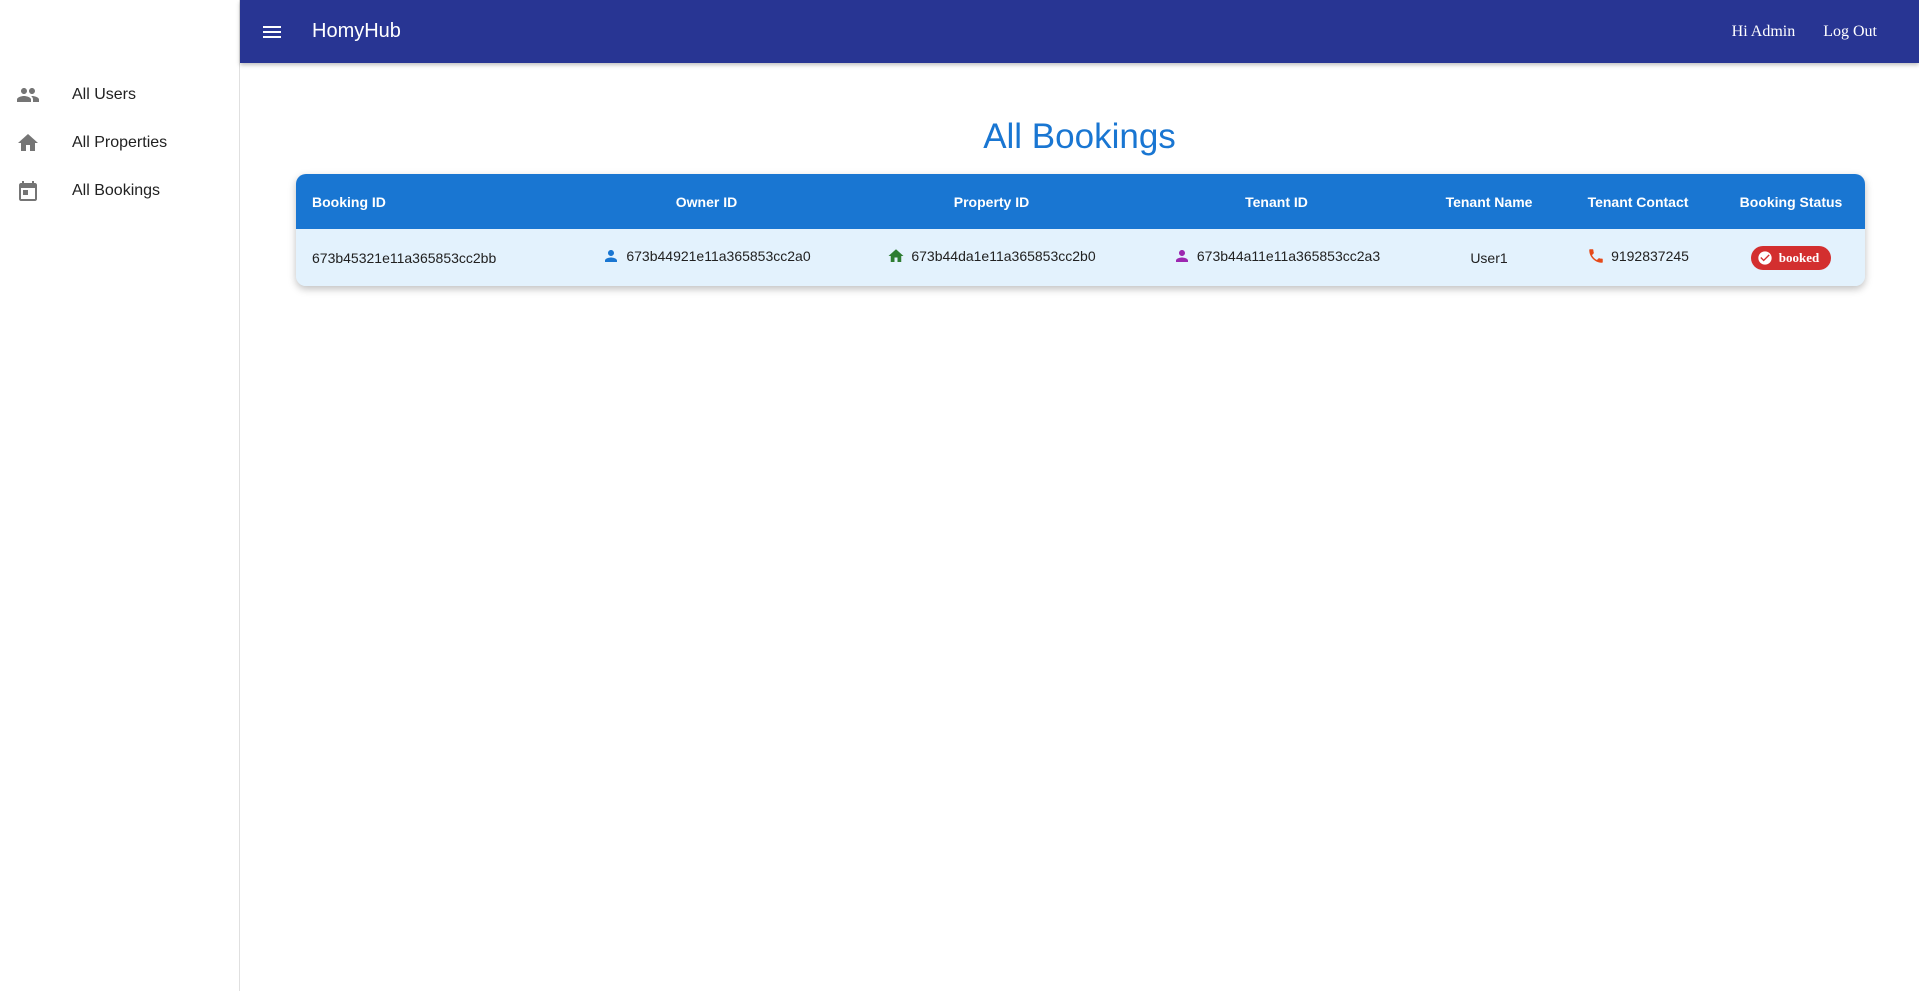  Describe the element at coordinates (1638, 201) in the screenshot. I see `header-tenant-contact: Tenant Contact` at that location.